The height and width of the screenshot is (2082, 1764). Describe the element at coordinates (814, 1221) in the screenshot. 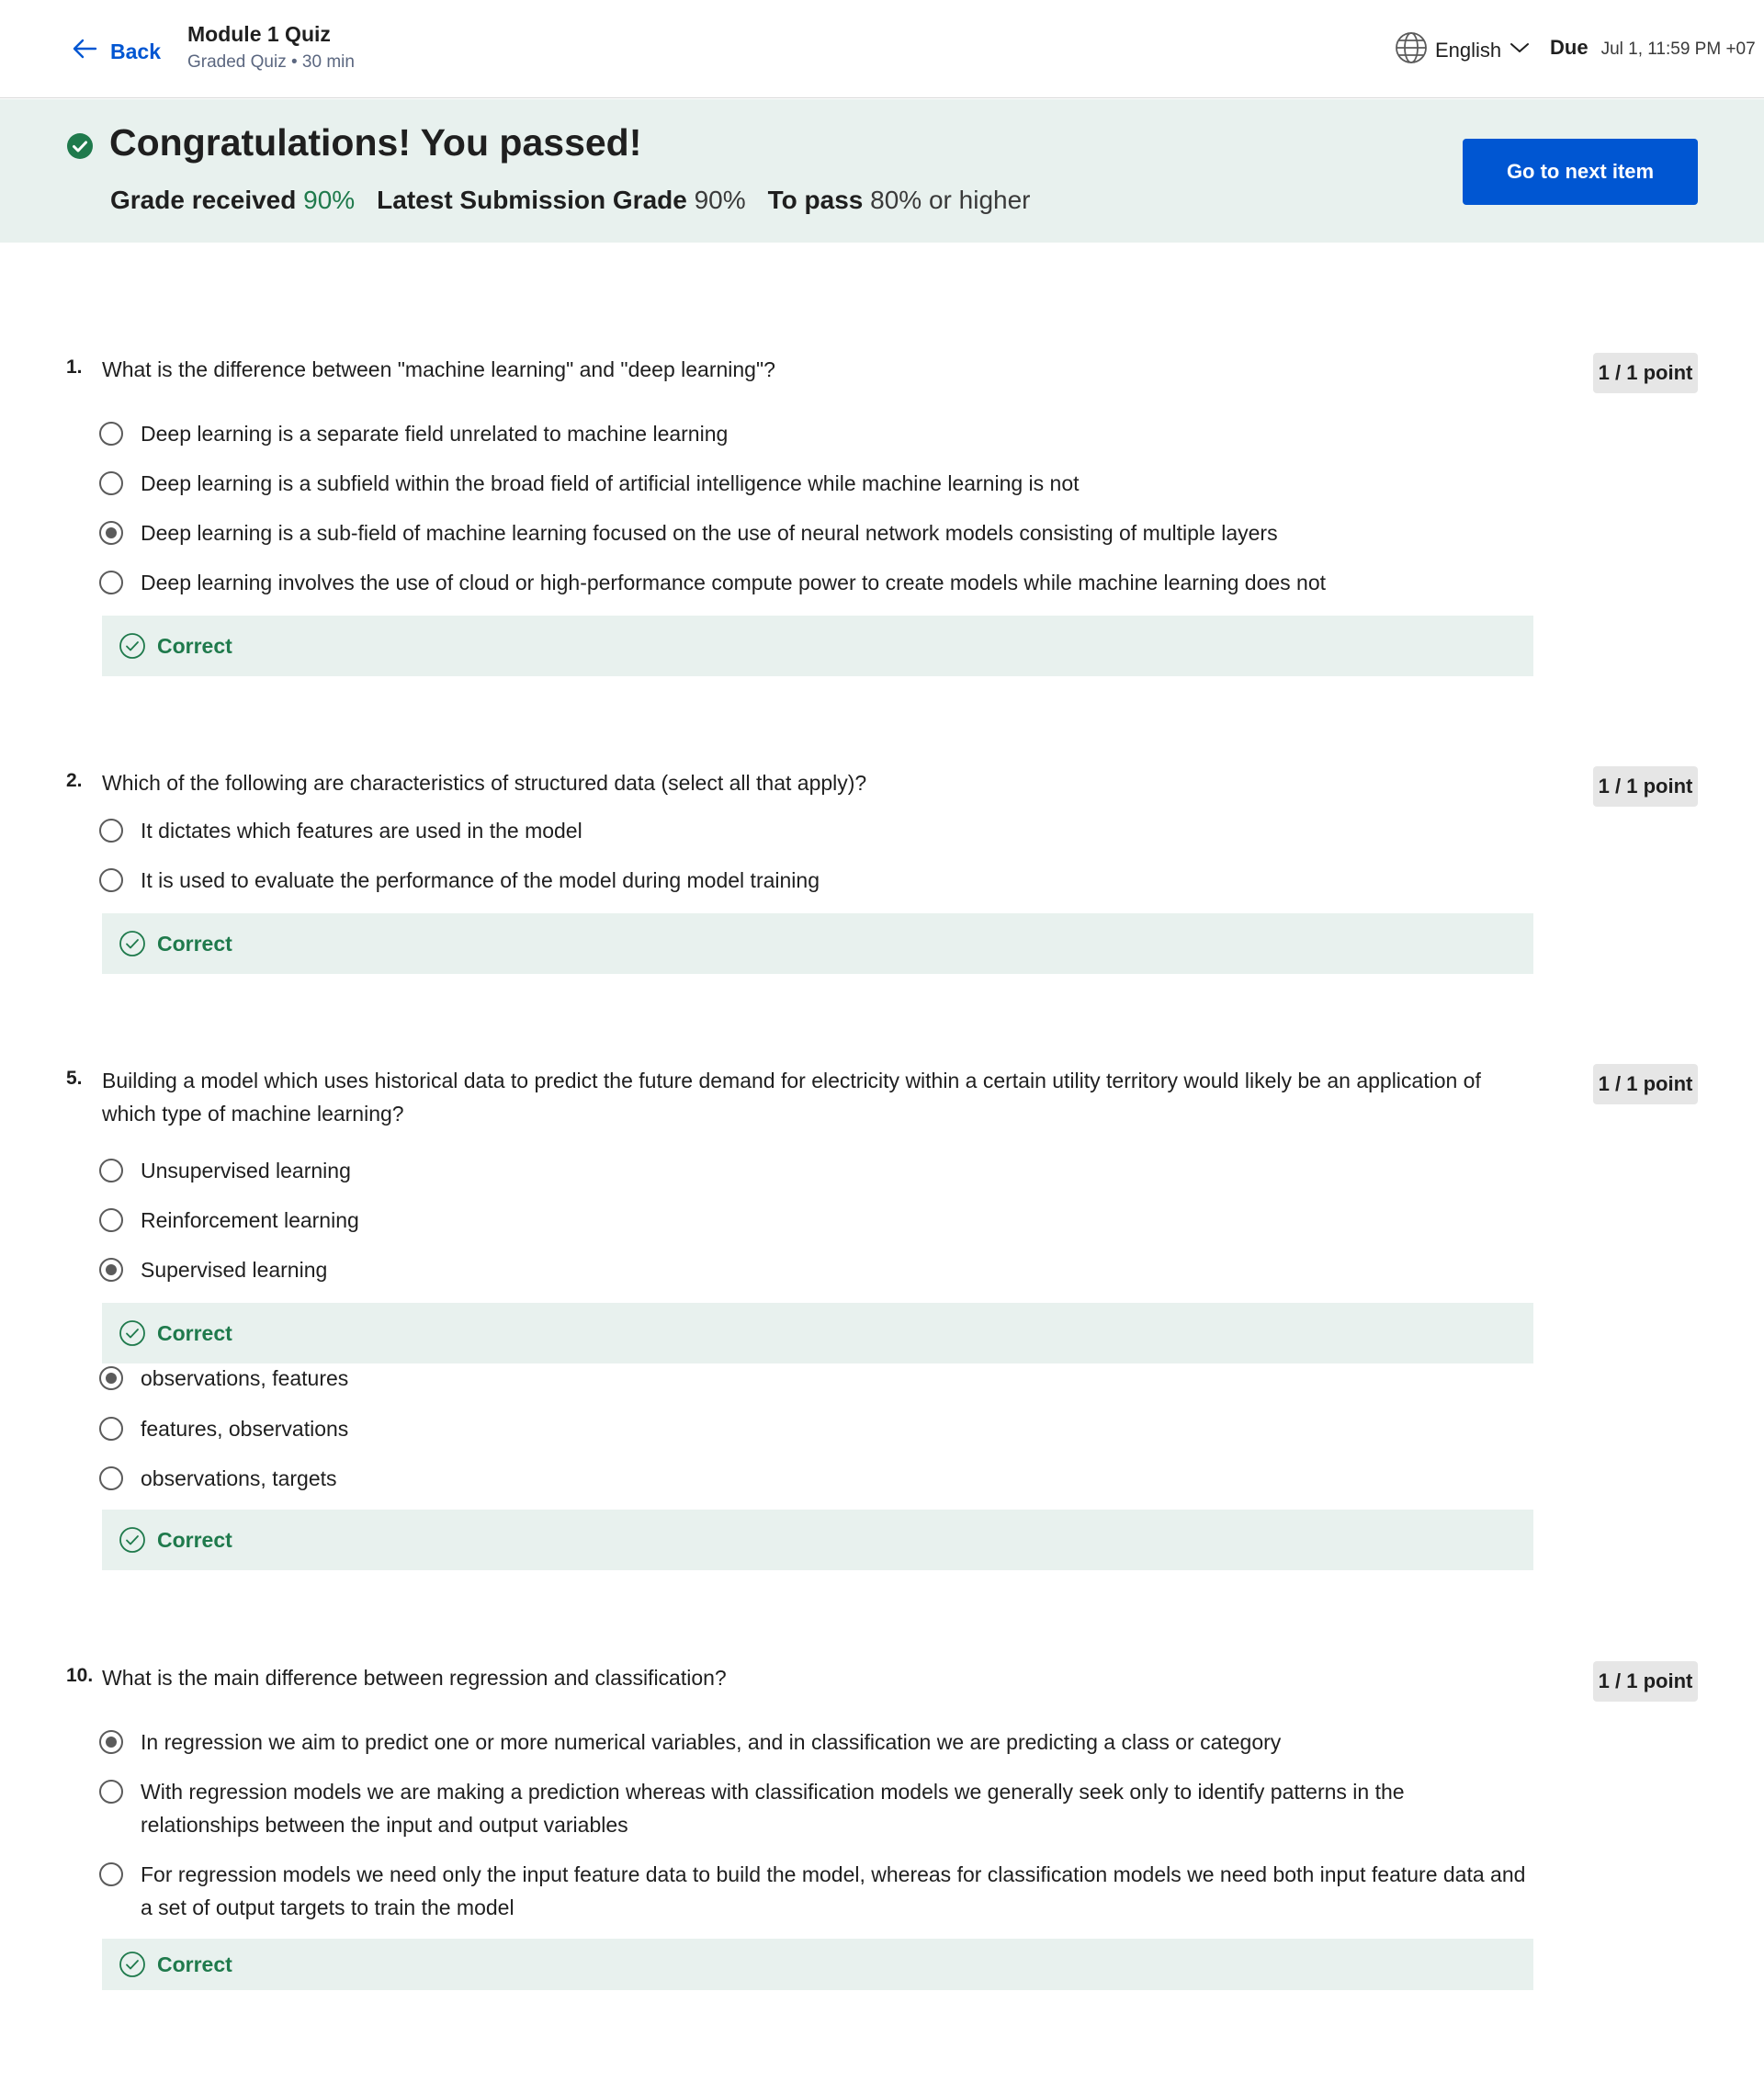

I see `answer-option: Reinforcement learning` at that location.